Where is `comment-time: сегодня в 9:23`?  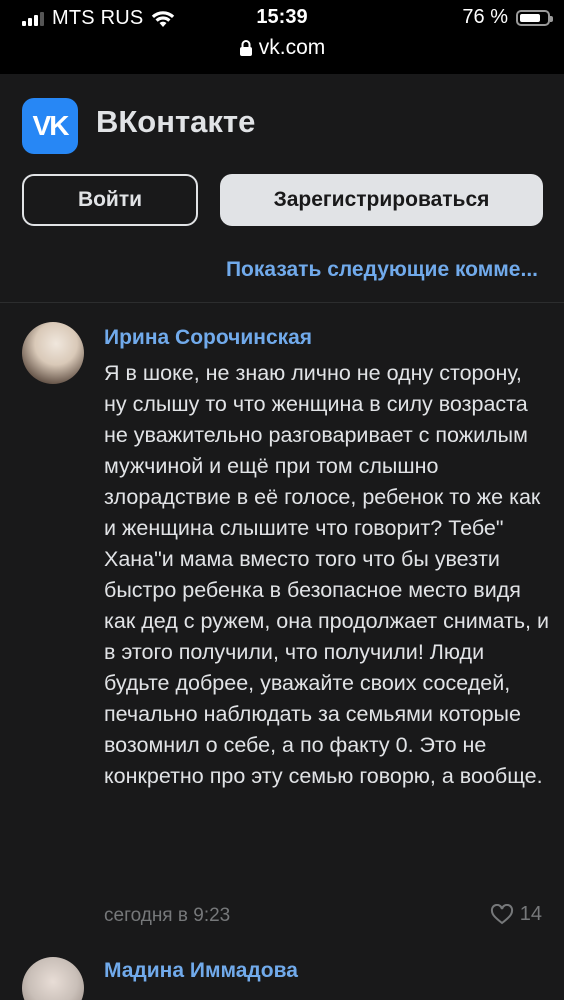 comment-time: сегодня в 9:23 is located at coordinates (167, 916).